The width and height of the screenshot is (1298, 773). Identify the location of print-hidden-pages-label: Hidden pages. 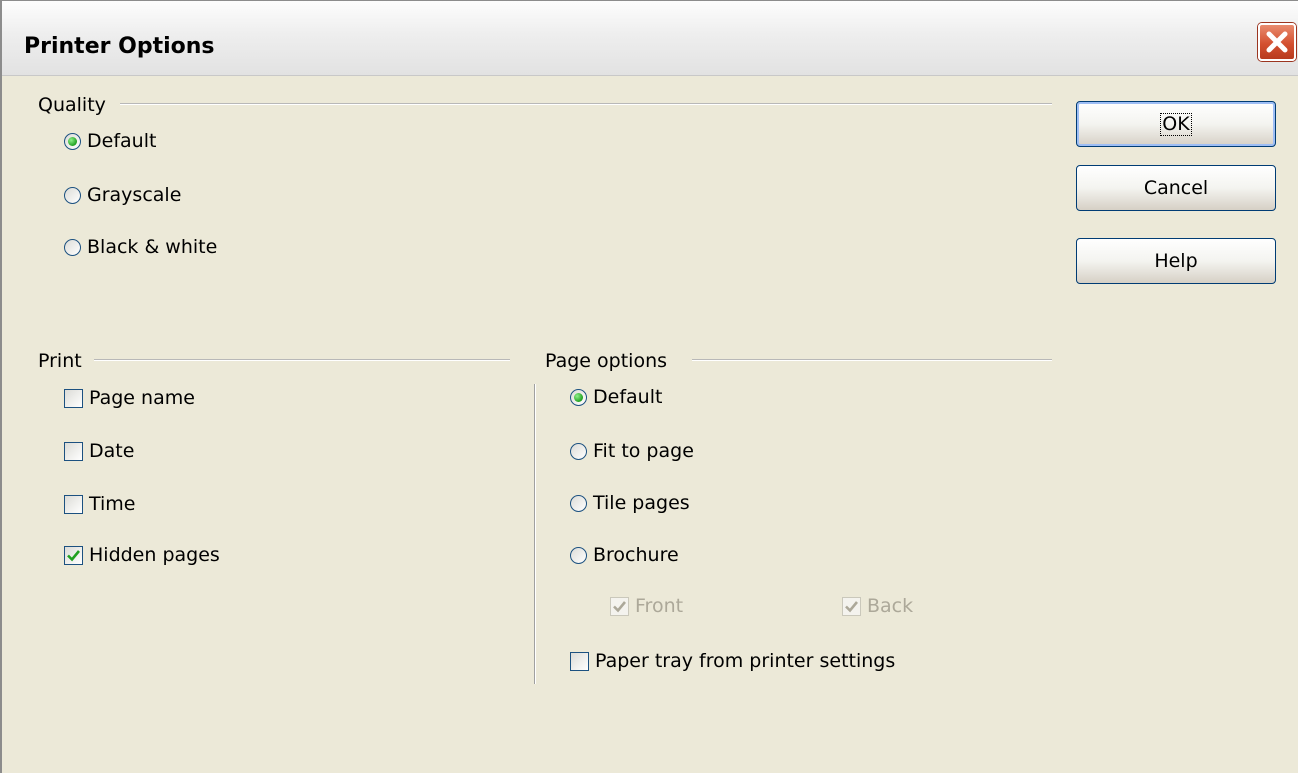
(154, 555).